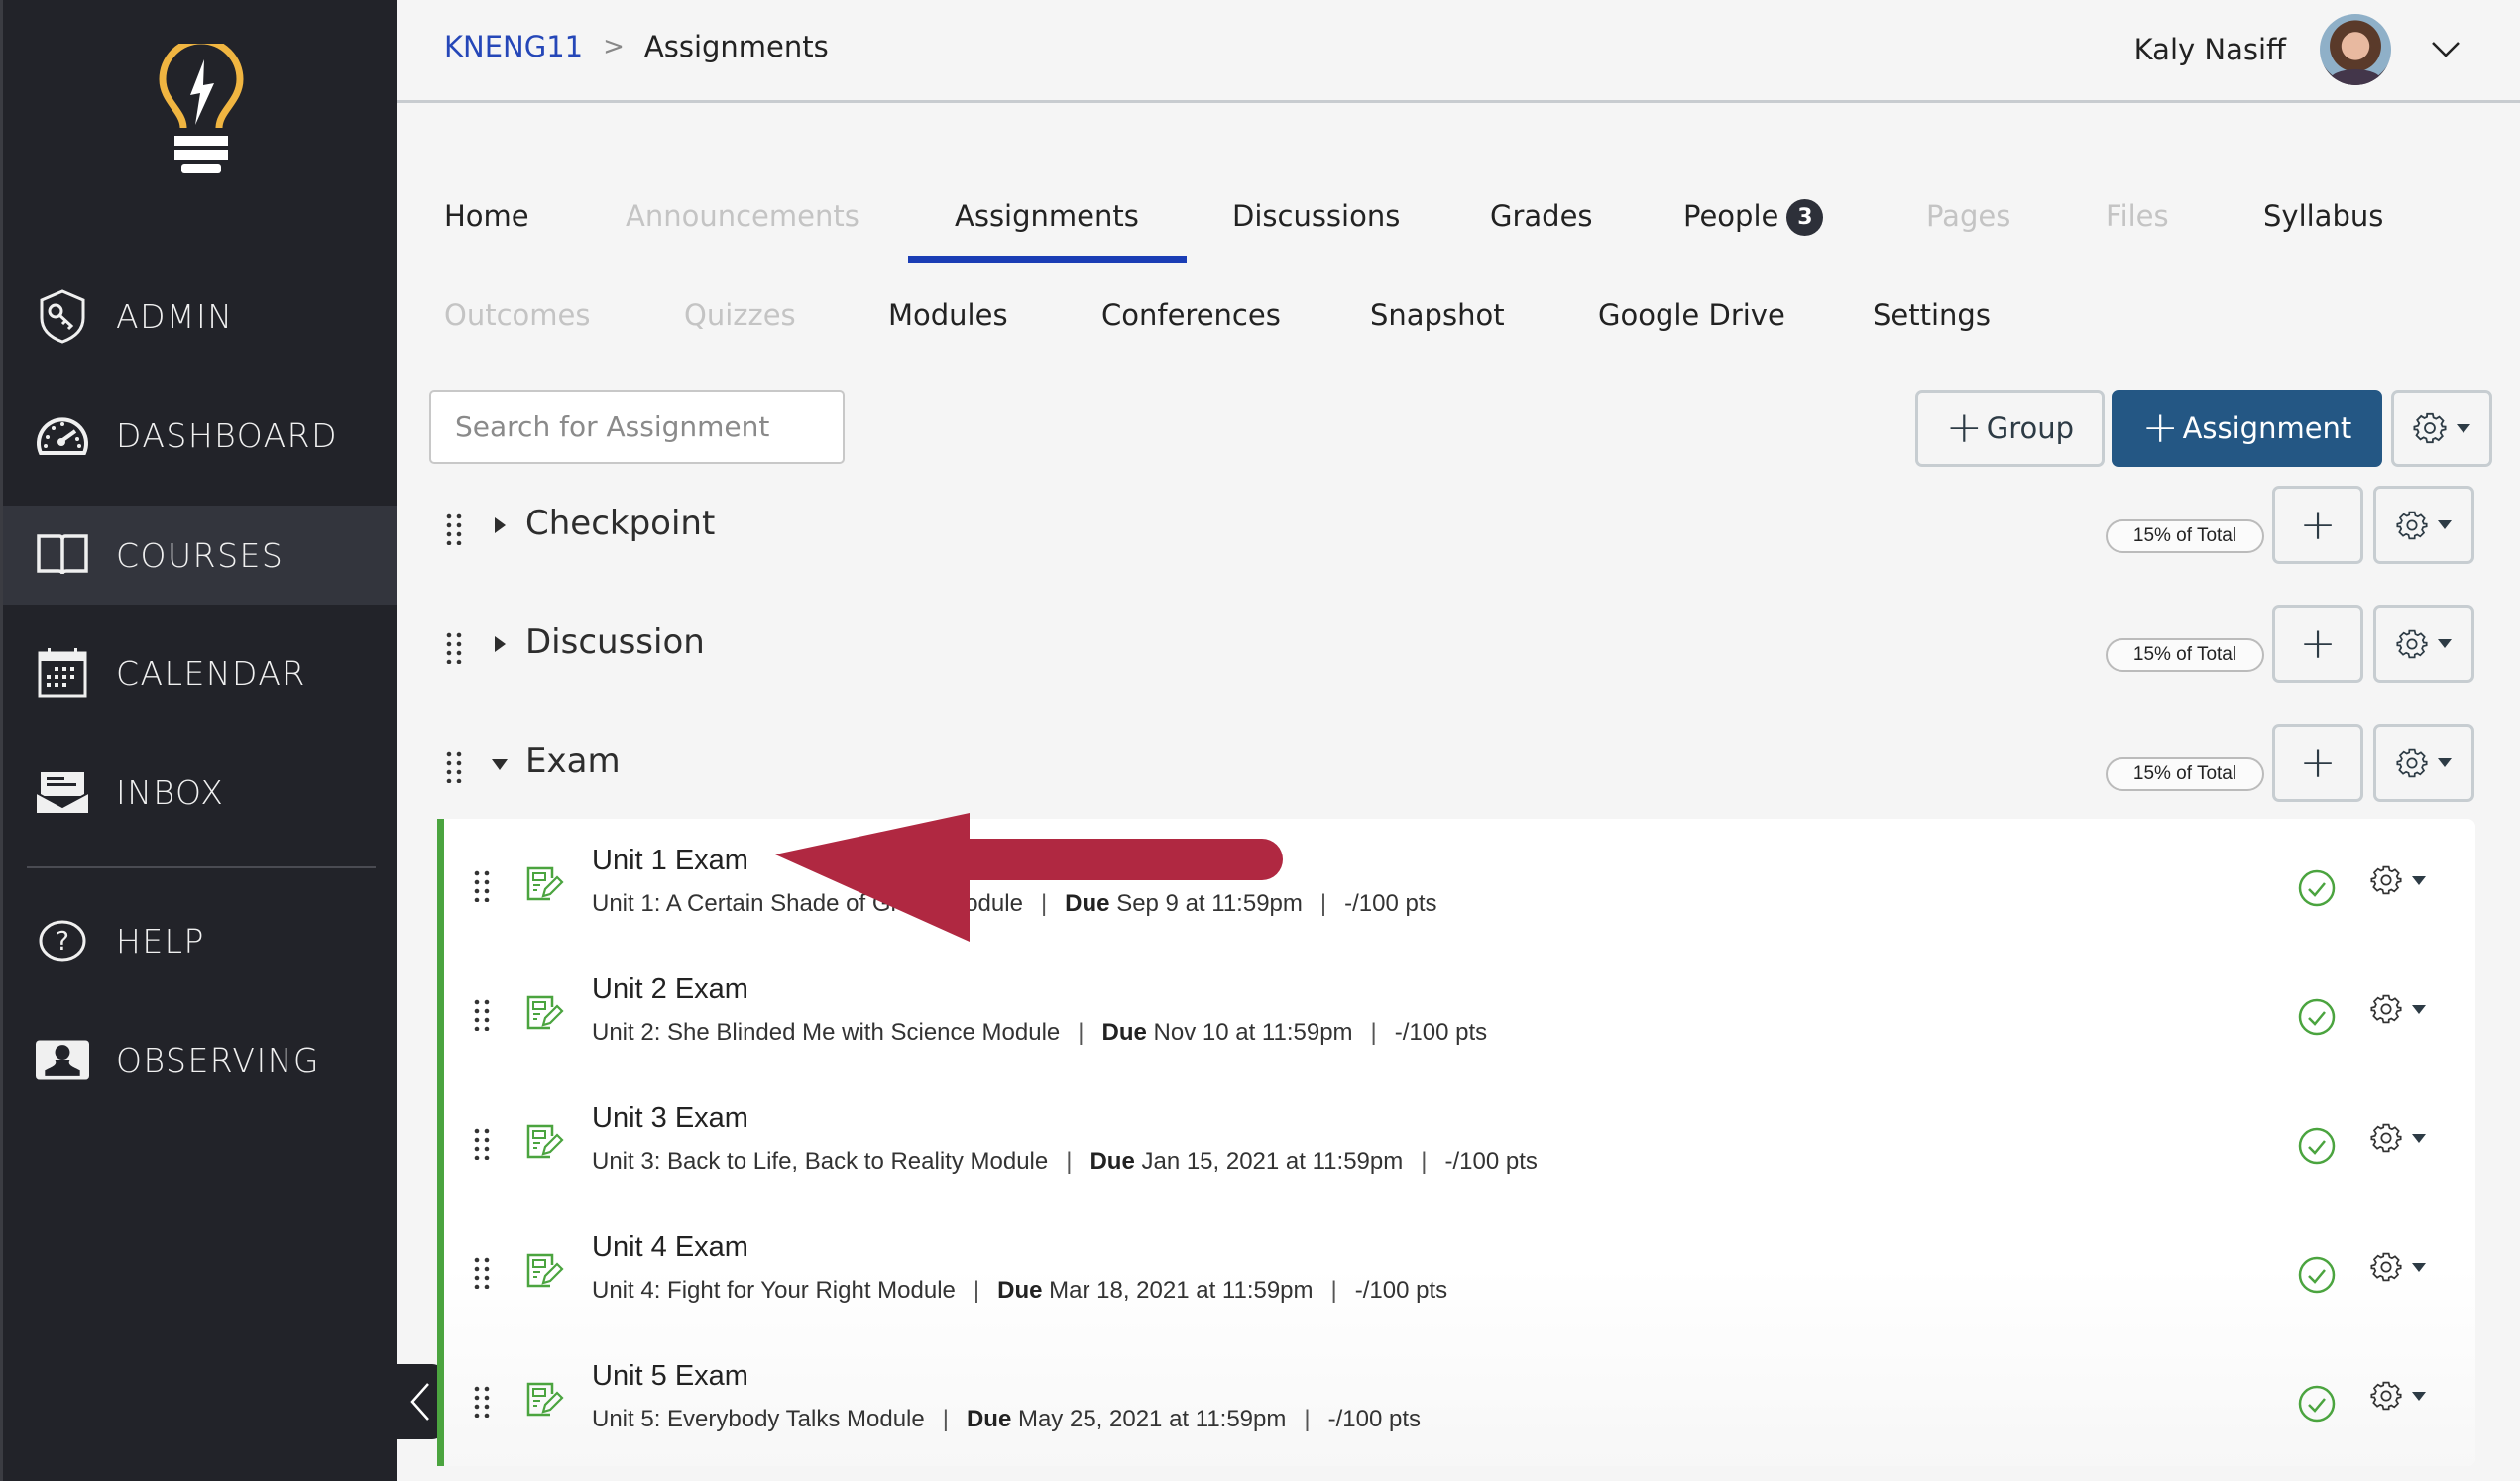  What do you see at coordinates (1316, 216) in the screenshot?
I see `tab-discussions: Discussions` at bounding box center [1316, 216].